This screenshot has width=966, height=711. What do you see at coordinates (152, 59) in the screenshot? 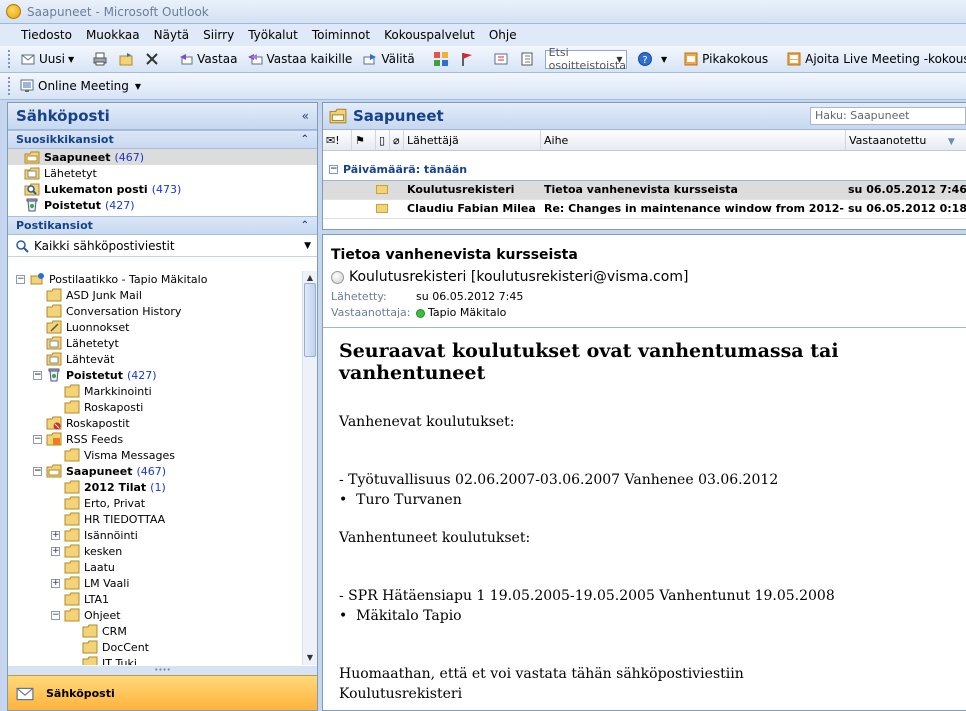
I see `delete-button` at bounding box center [152, 59].